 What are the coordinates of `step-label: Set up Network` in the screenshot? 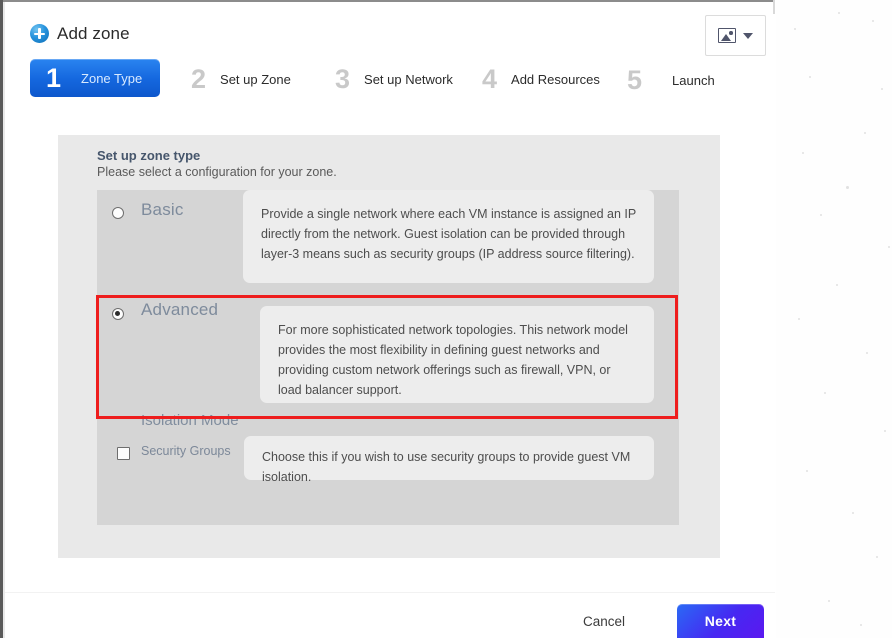 It's located at (408, 79).